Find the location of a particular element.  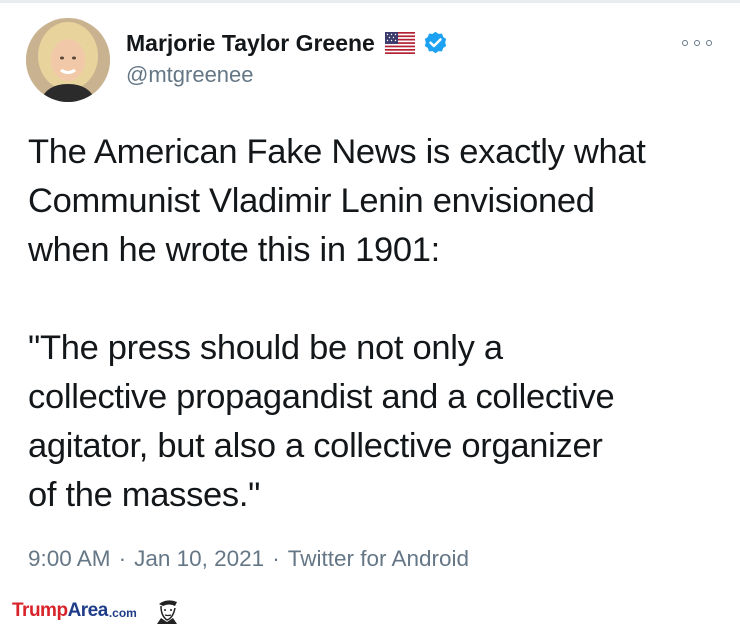

avatar is located at coordinates (68, 60).